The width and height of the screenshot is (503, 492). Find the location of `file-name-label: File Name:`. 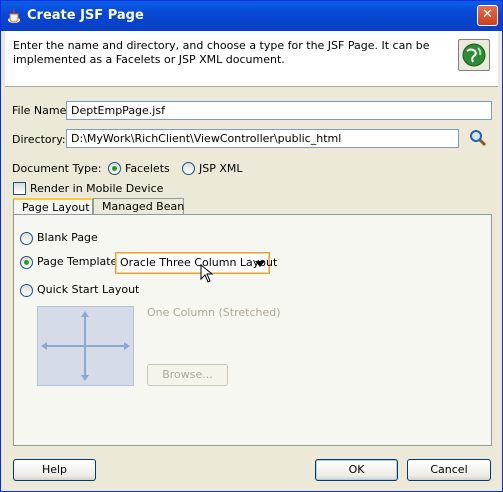

file-name-label: File Name: is located at coordinates (41, 110).